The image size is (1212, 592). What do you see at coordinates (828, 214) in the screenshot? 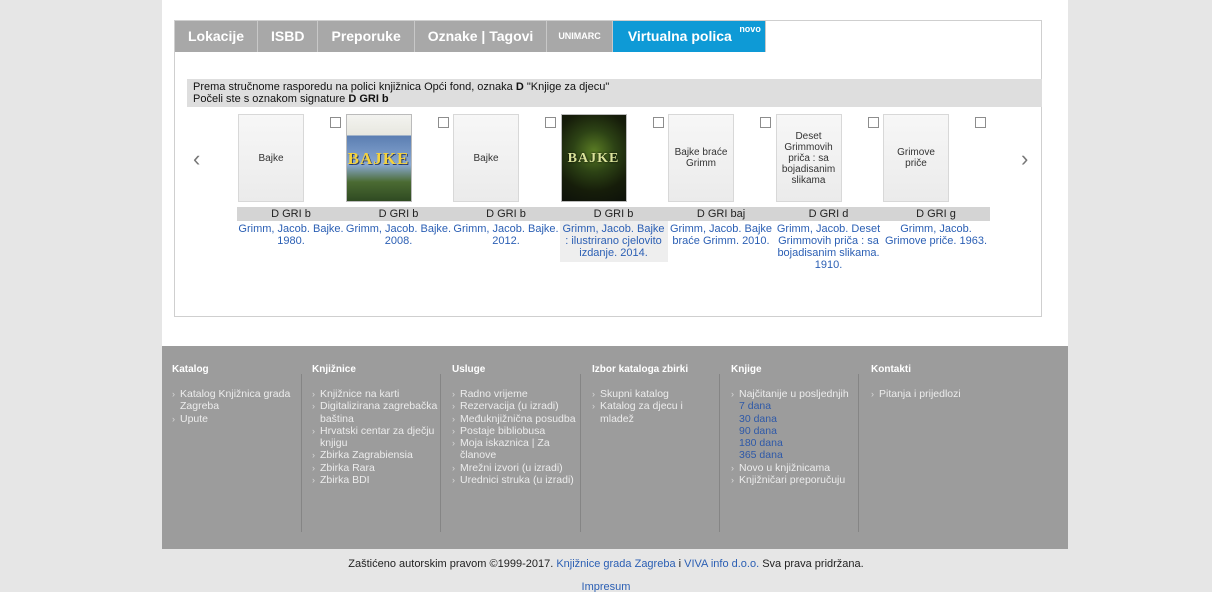
I see `call-number: D GRI d` at bounding box center [828, 214].